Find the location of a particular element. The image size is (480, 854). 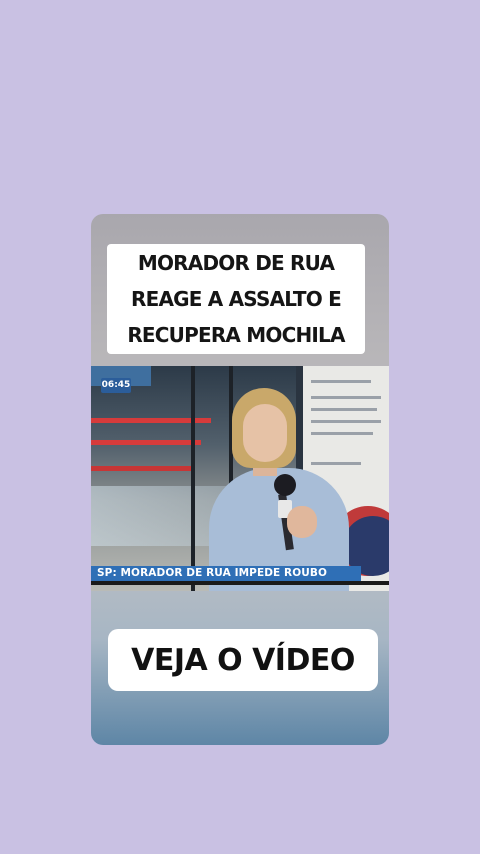

news-caption: SP: MORADOR DE RUA IMPEDE ROUBO is located at coordinates (226, 573).